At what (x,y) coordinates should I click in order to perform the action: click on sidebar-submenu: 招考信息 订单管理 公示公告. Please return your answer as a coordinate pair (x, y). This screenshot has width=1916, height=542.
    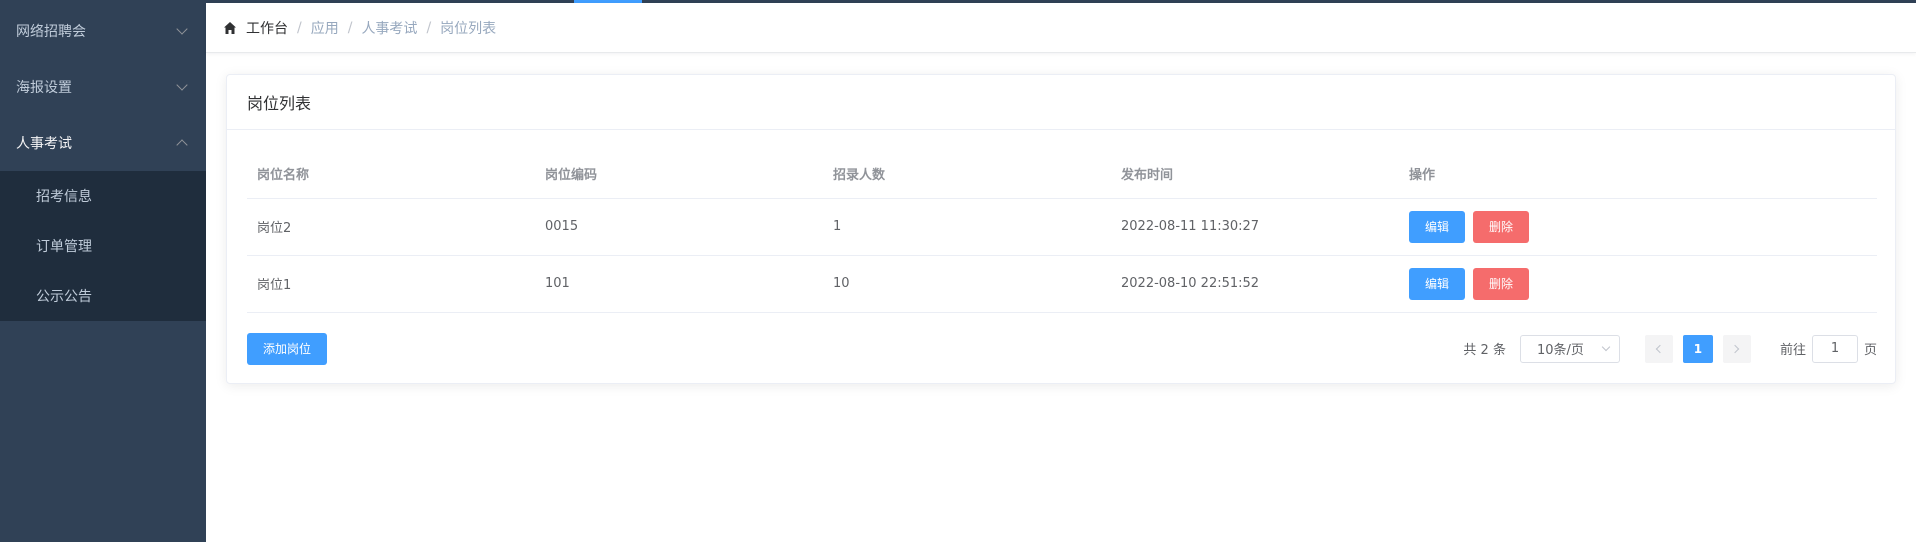
    Looking at the image, I should click on (103, 246).